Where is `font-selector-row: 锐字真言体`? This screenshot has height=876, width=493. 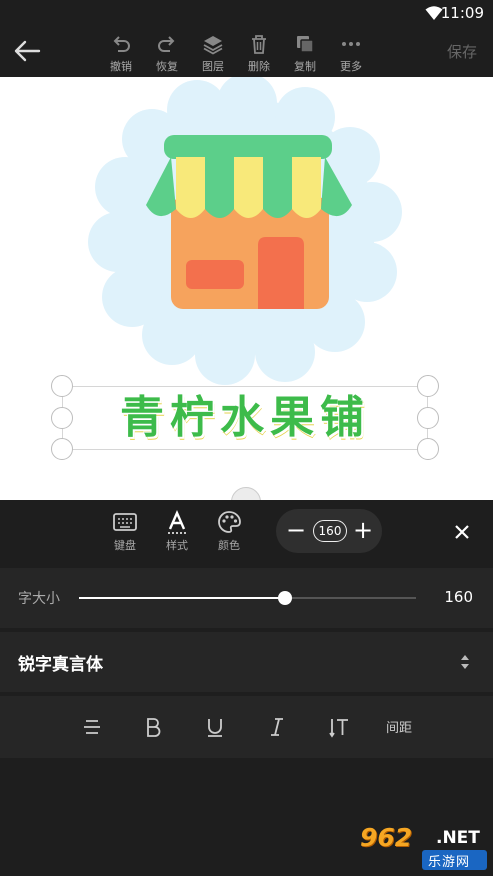
font-selector-row: 锐字真言体 is located at coordinates (246, 662).